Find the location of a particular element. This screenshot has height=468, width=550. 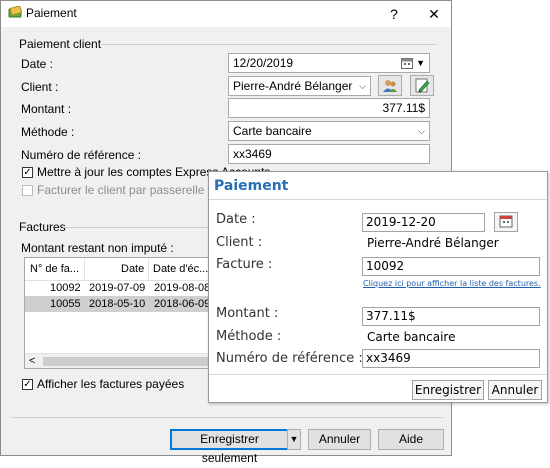

date-label: Date : is located at coordinates (37, 64).